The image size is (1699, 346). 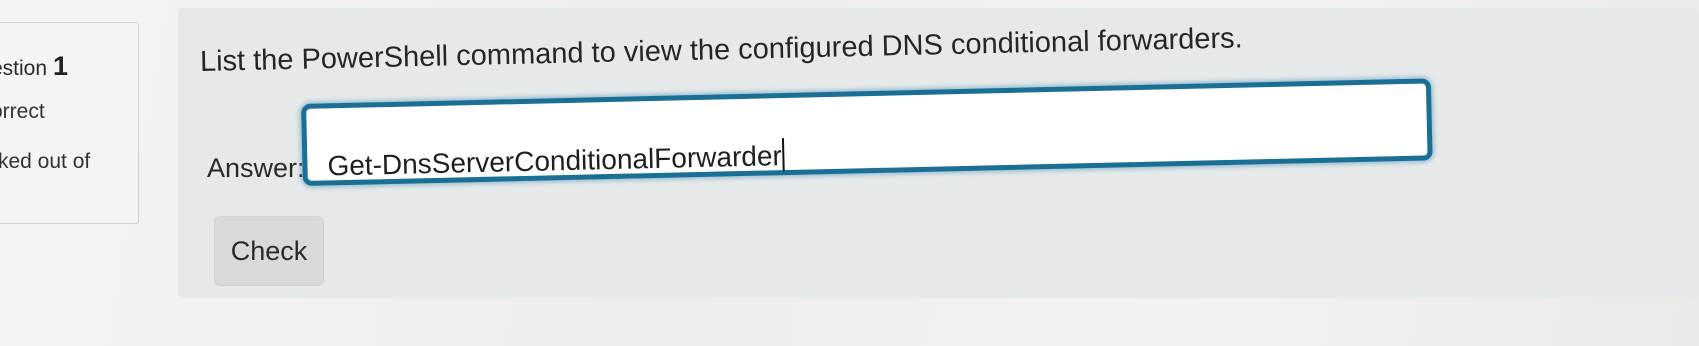 What do you see at coordinates (269, 251) in the screenshot?
I see `check-button: Check` at bounding box center [269, 251].